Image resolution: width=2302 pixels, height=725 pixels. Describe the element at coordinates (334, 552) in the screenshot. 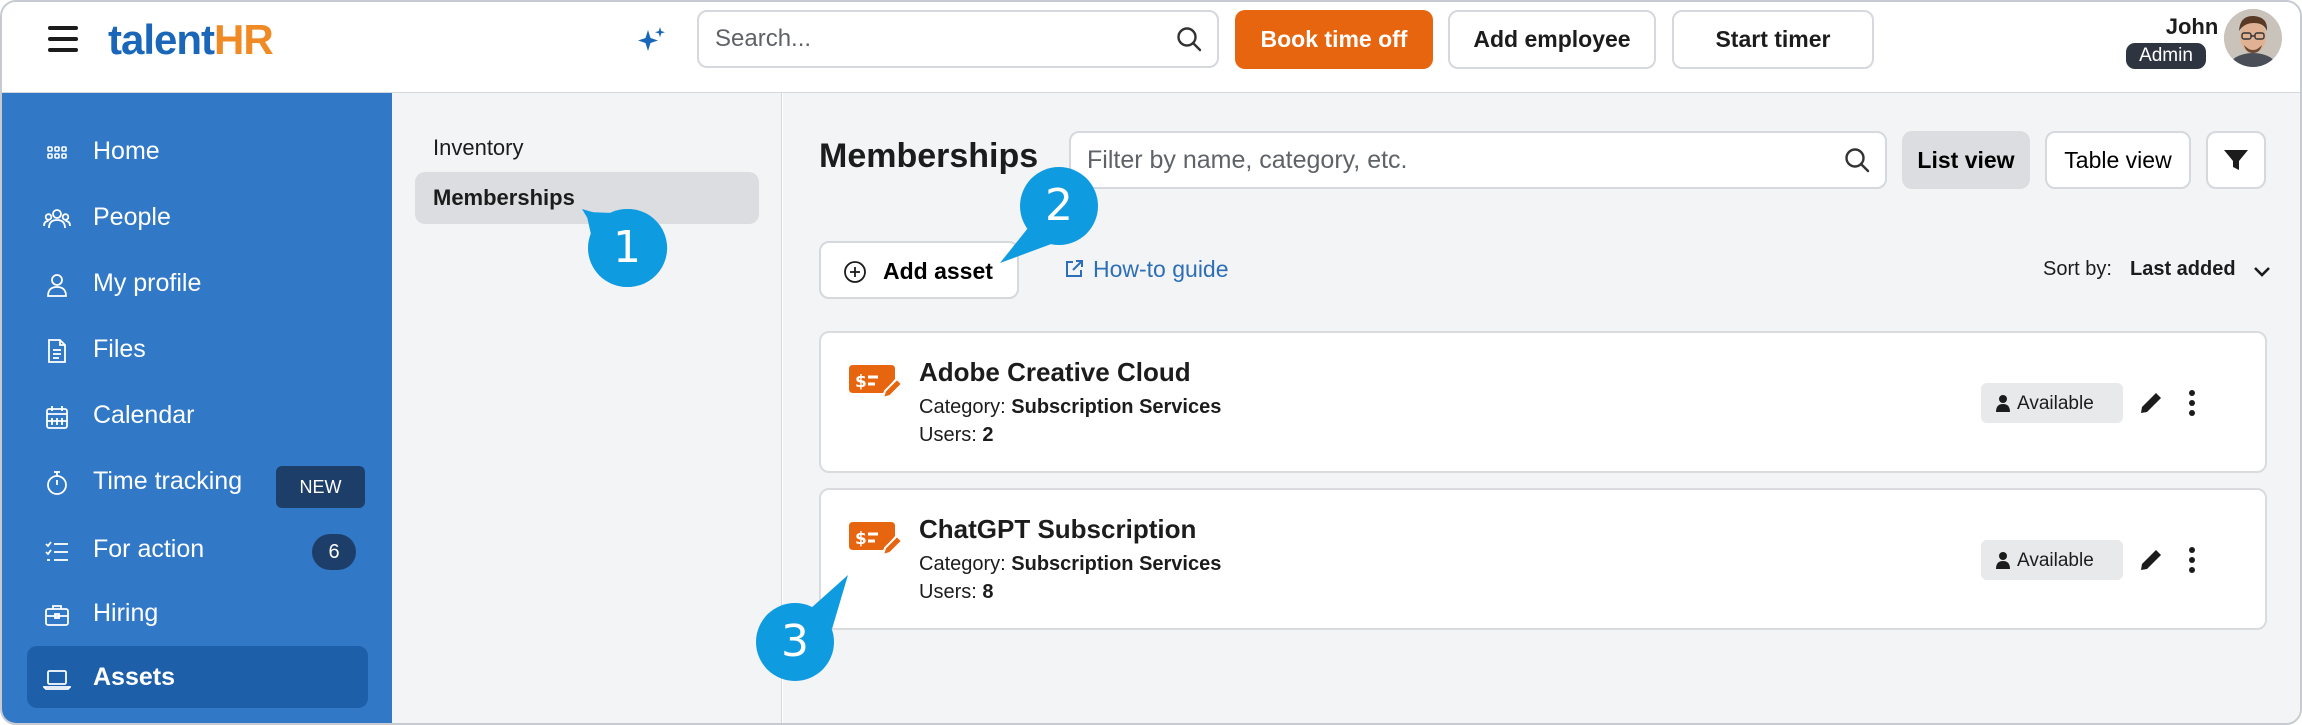

I see `action-count-badge: 6` at that location.